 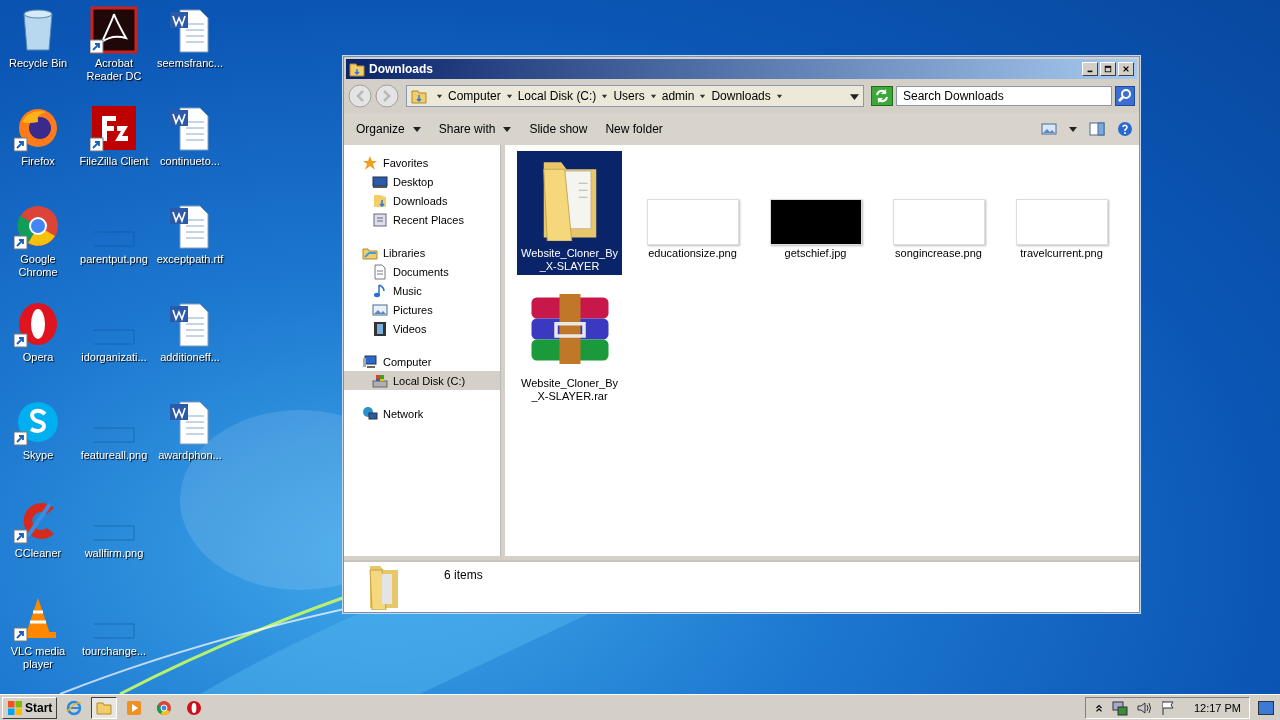 I want to click on volume-icon, so click(x=1143, y=707).